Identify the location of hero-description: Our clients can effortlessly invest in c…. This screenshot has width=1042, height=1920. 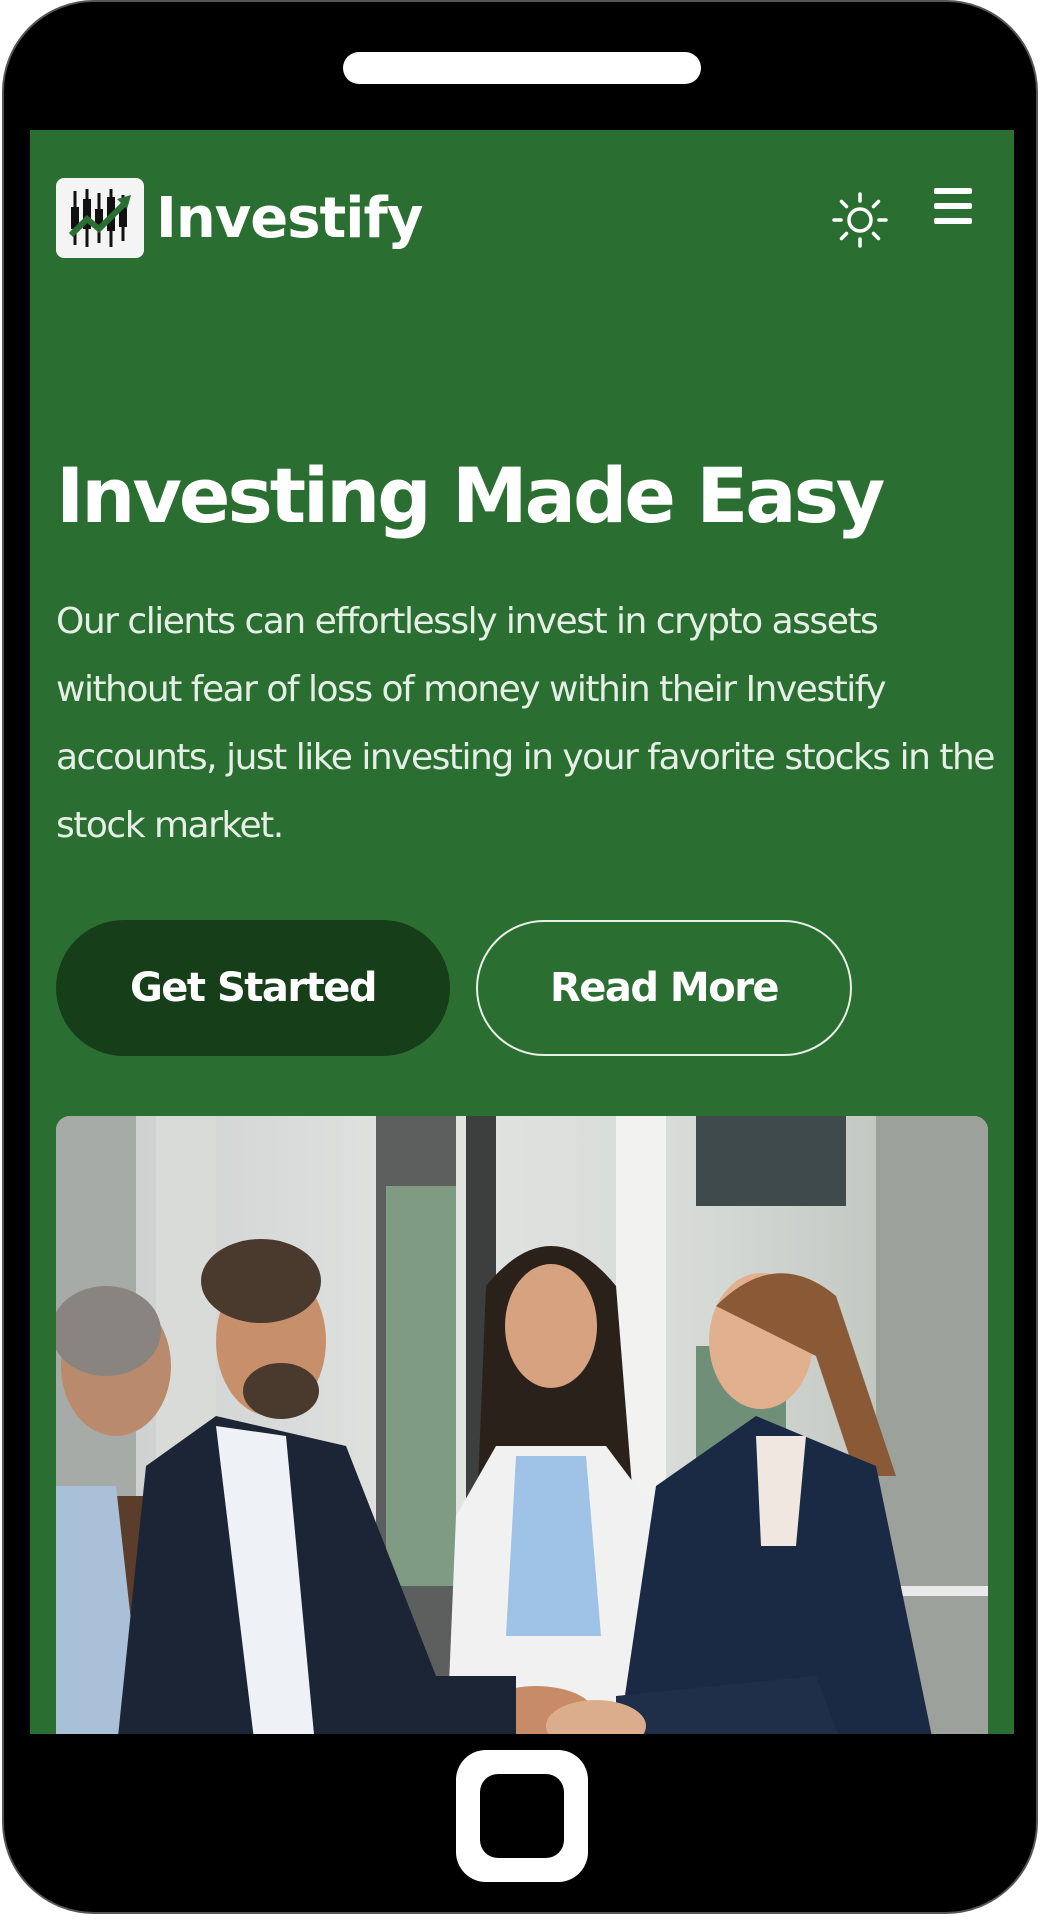
(525, 723).